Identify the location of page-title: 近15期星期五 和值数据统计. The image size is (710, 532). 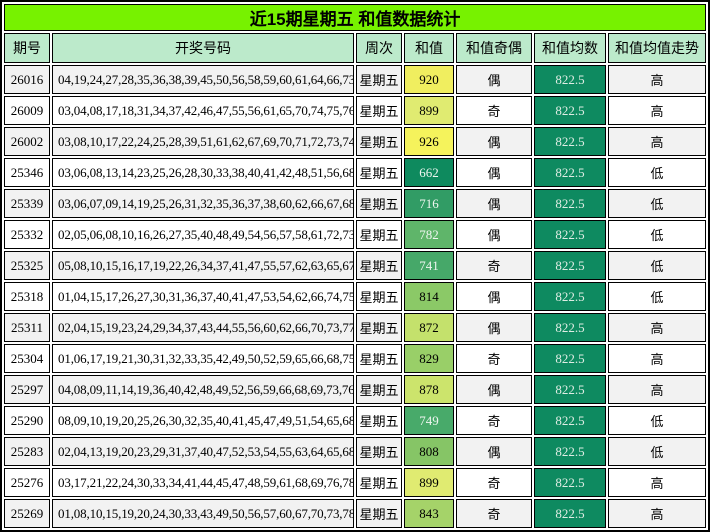
(355, 17).